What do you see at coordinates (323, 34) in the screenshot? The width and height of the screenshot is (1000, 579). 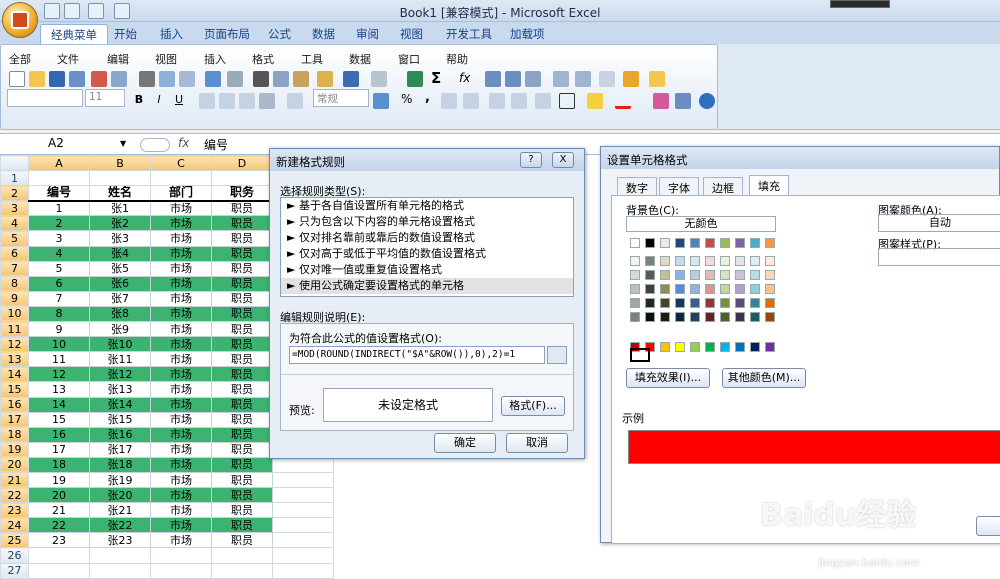 I see `tab-data: 数据` at bounding box center [323, 34].